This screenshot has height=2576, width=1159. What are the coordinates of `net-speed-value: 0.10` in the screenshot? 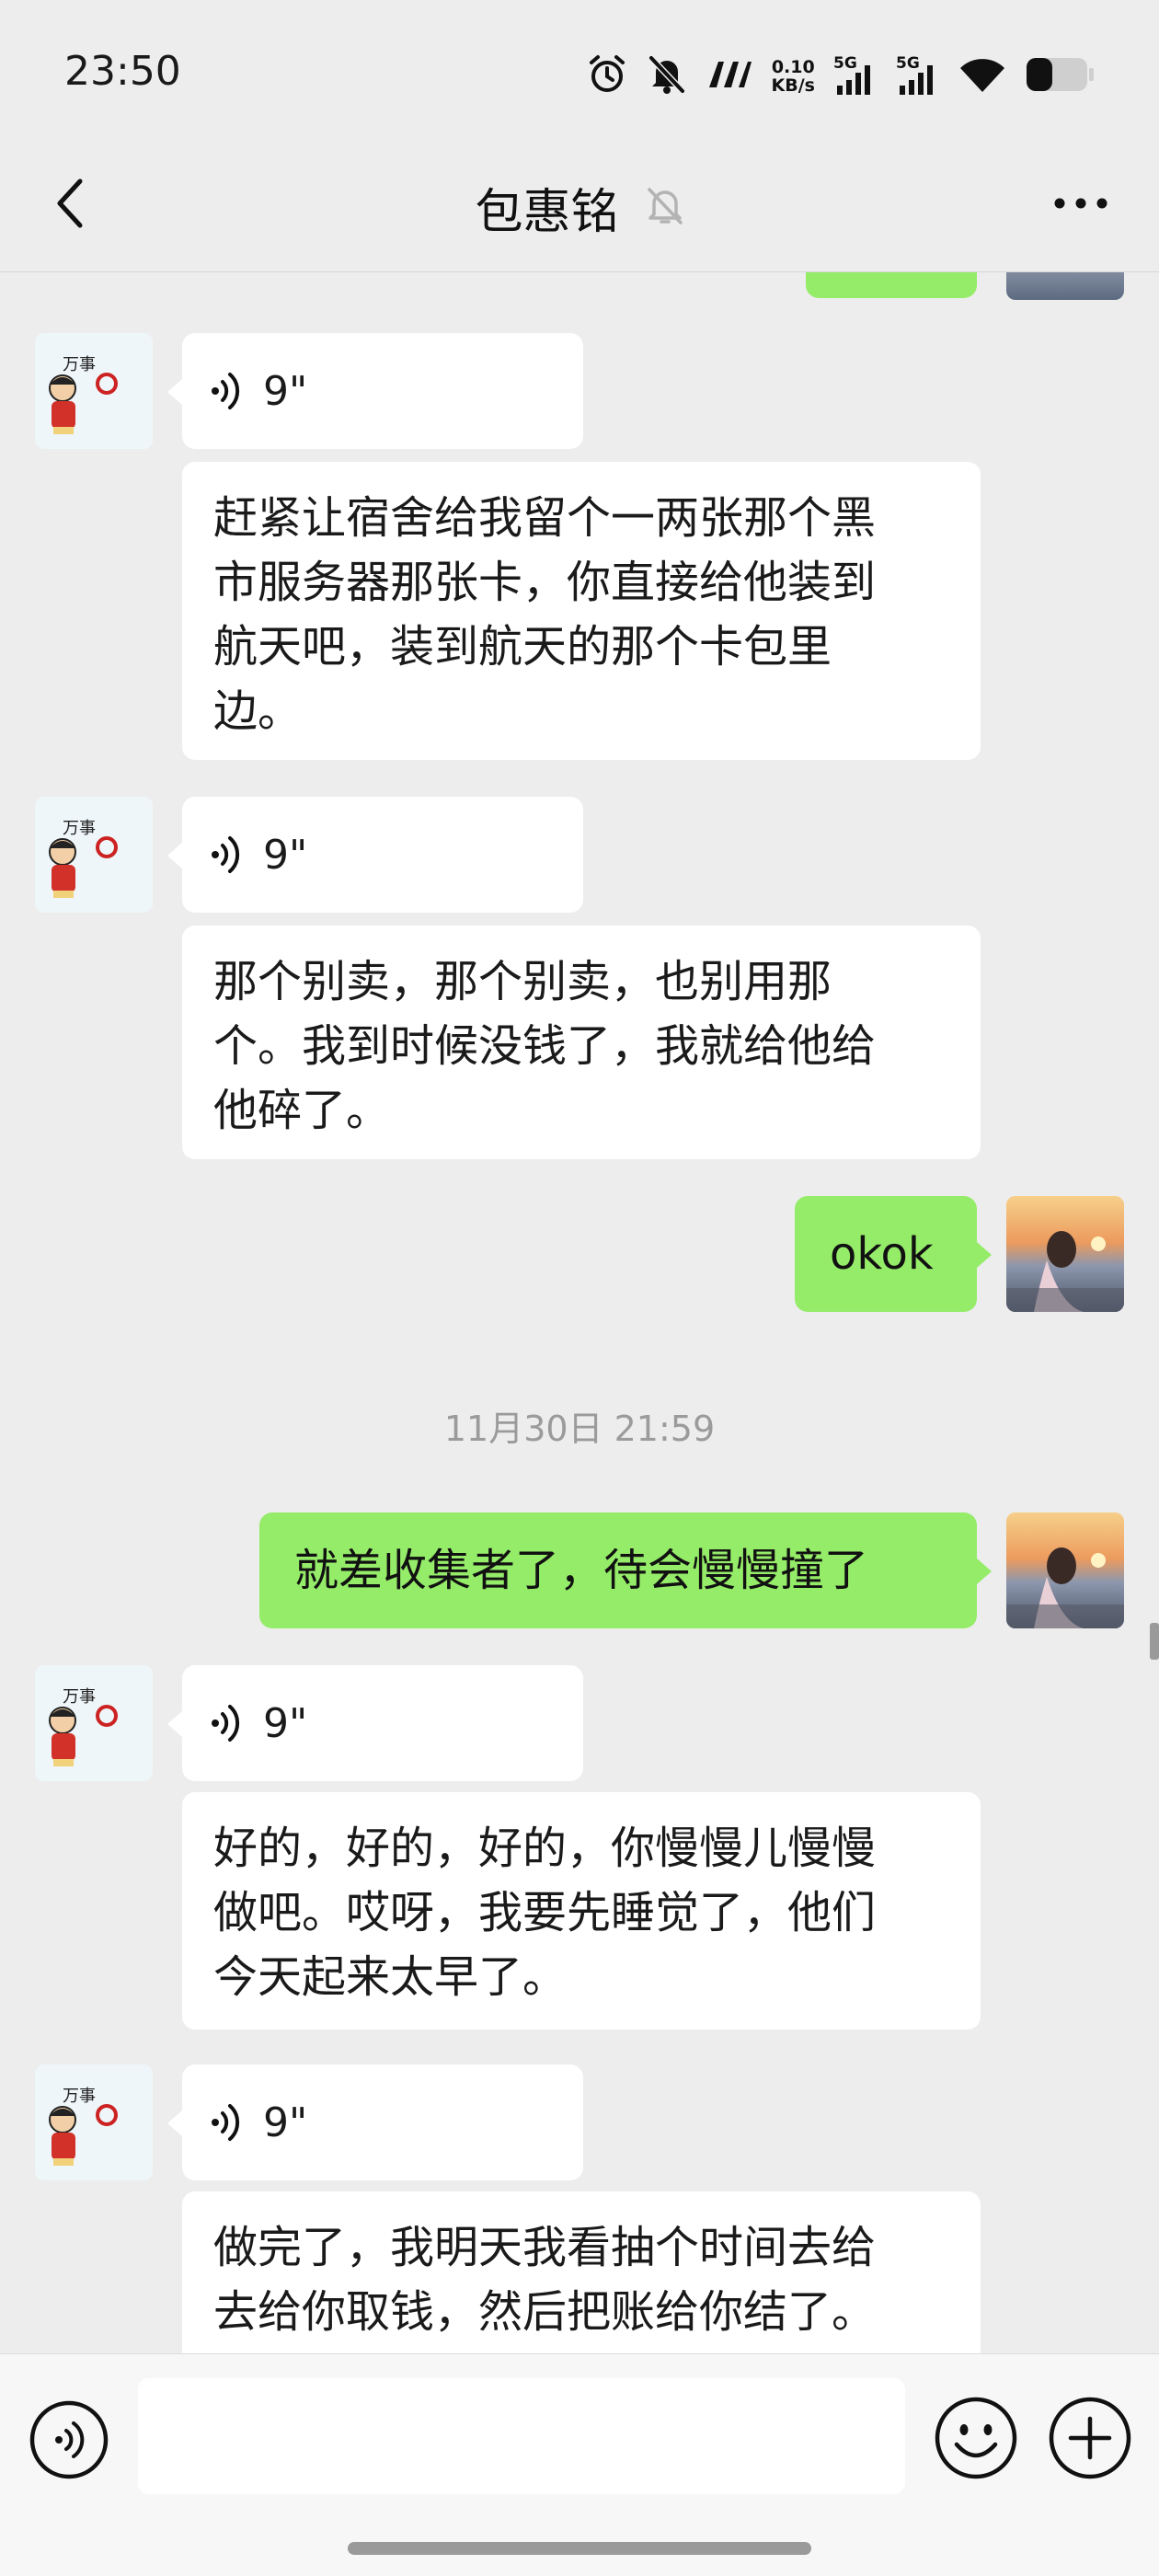 It's located at (793, 67).